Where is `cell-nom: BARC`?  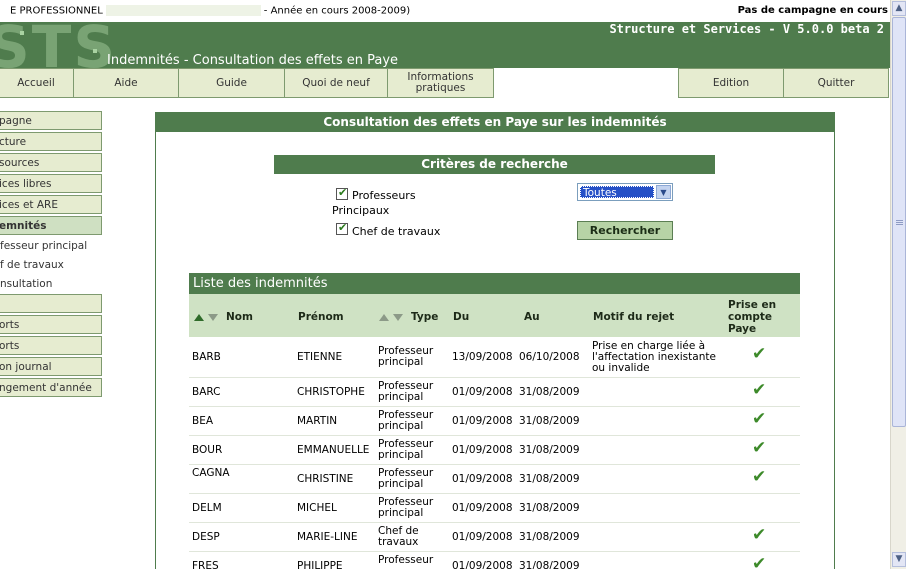
cell-nom: BARC is located at coordinates (206, 392).